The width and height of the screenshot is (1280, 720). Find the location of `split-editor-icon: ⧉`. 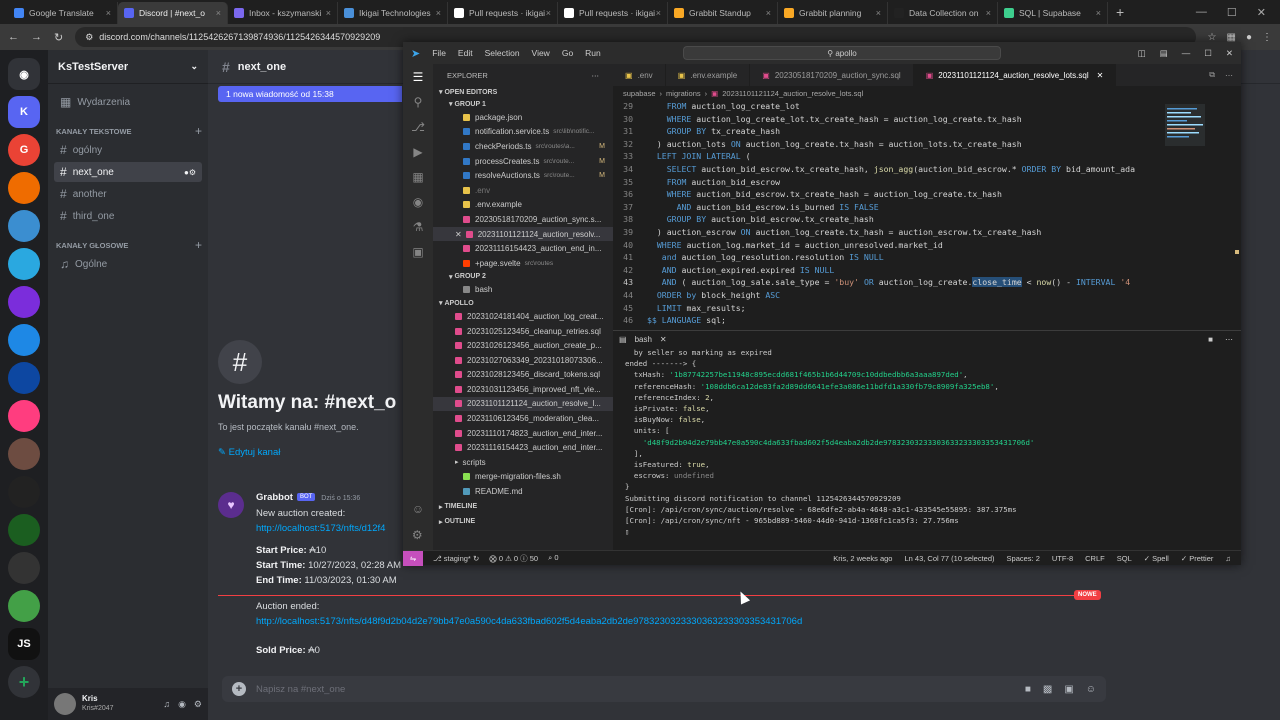

split-editor-icon: ⧉ is located at coordinates (1212, 75).